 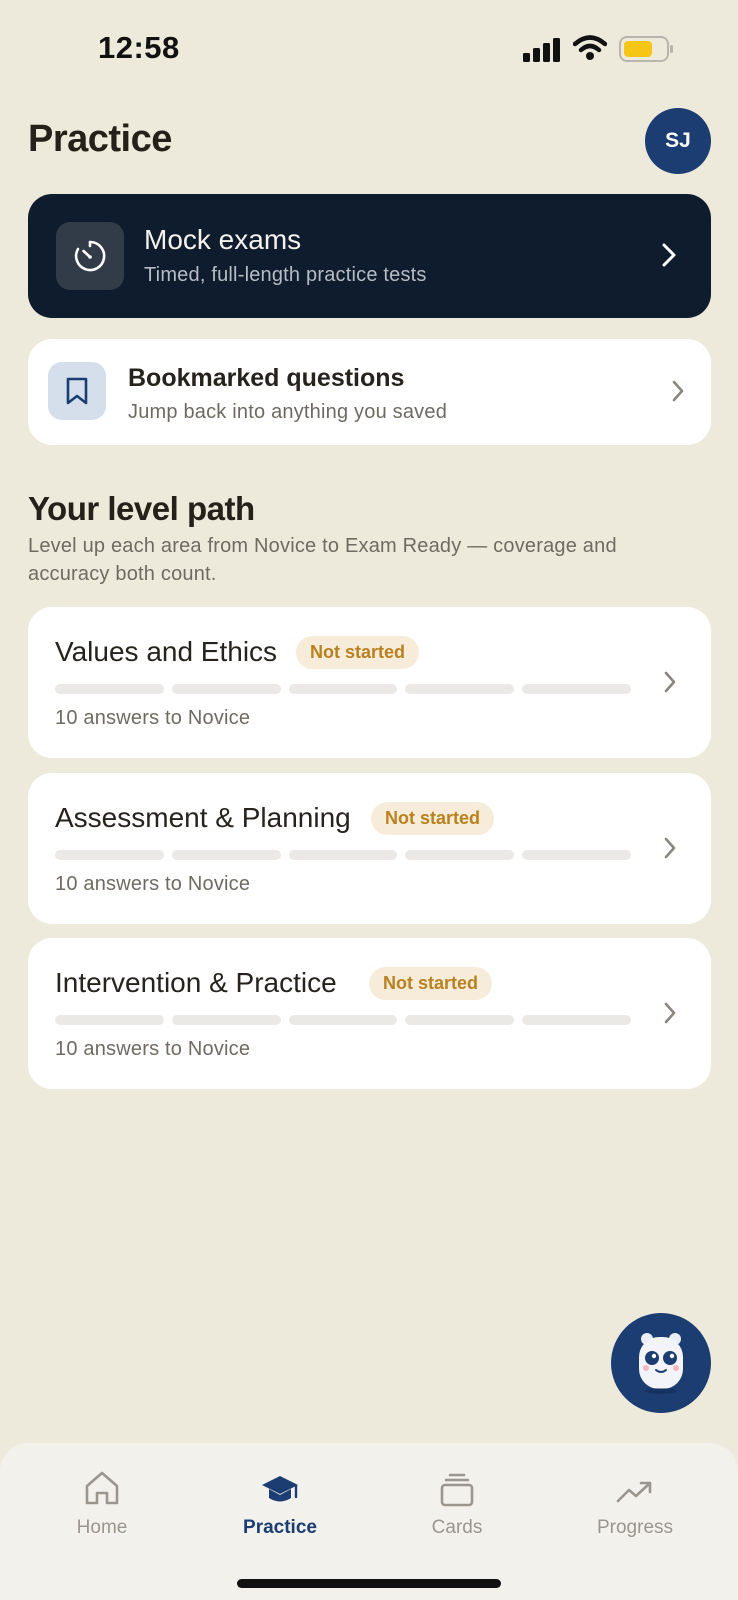 I want to click on tab-home: Home, so click(x=102, y=1503).